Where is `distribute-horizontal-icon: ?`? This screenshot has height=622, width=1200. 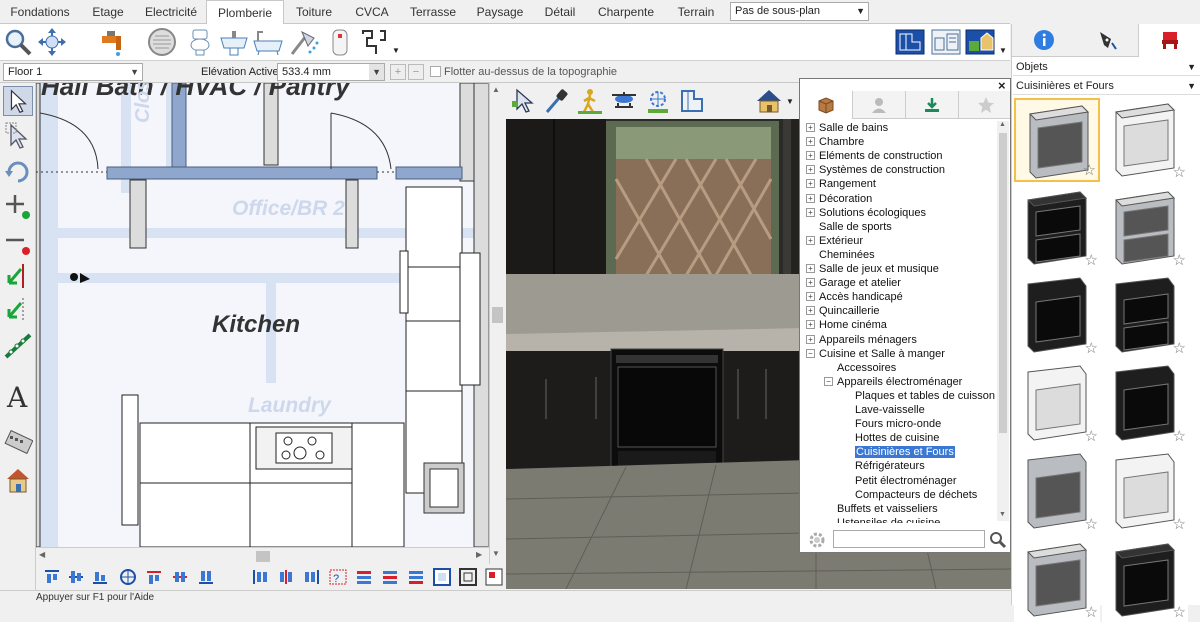 distribute-horizontal-icon: ? is located at coordinates (338, 577).